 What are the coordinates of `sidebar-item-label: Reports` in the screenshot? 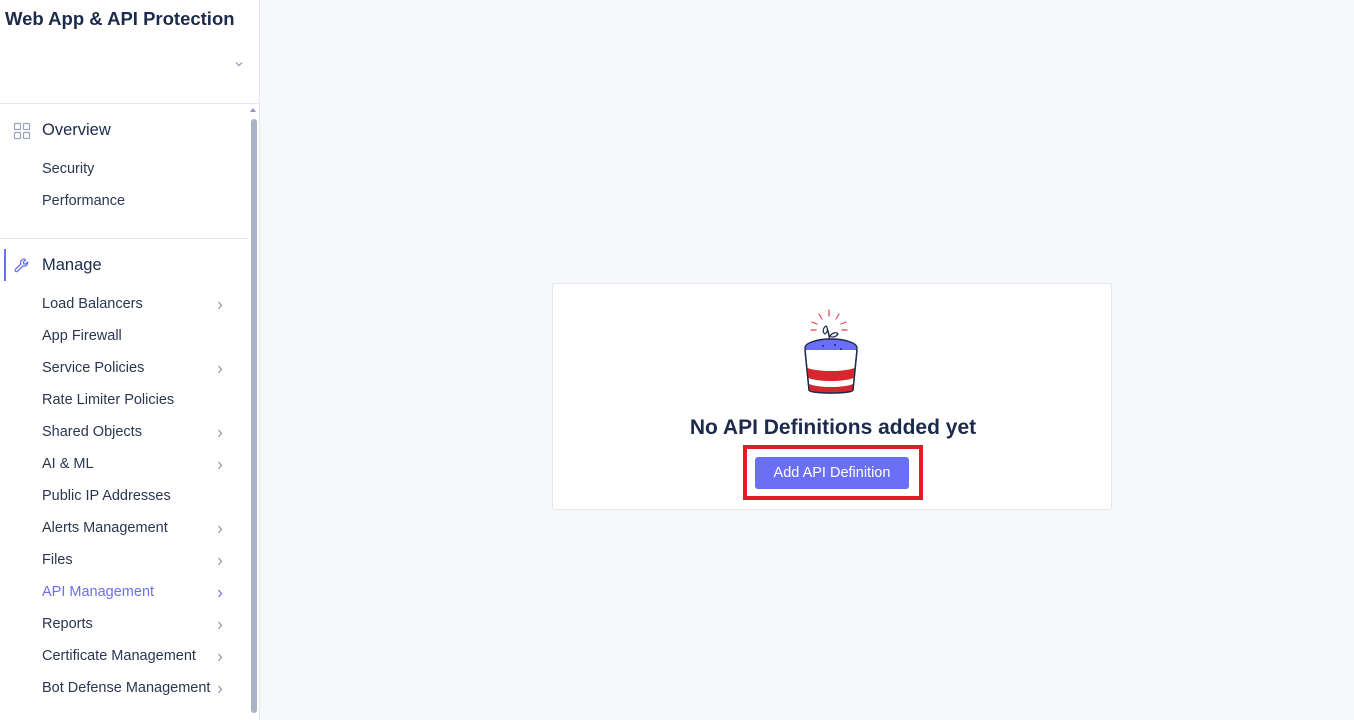 It's located at (67, 624).